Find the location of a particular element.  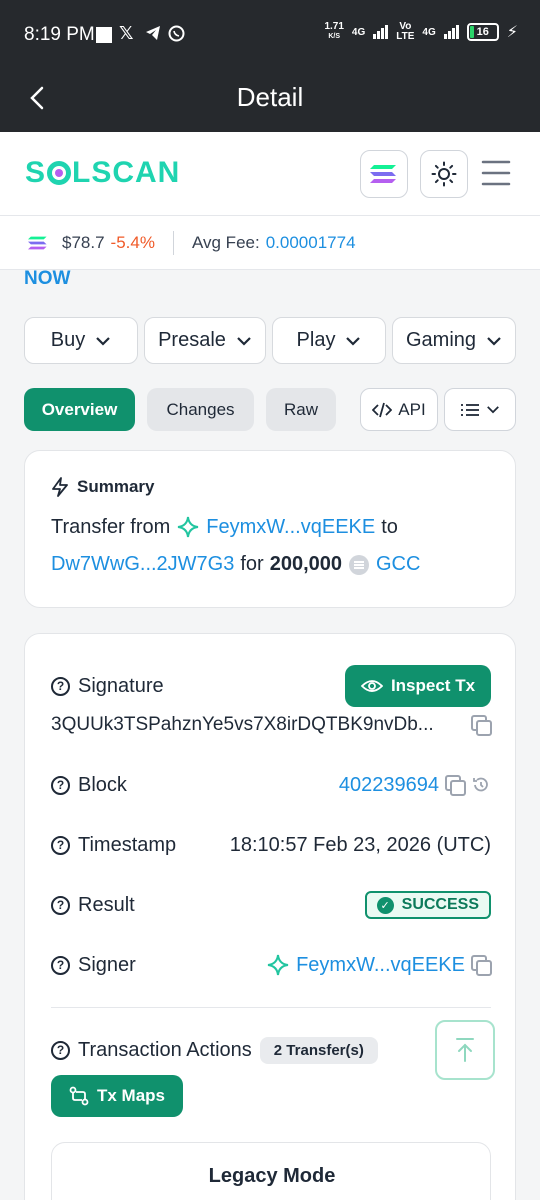

battery-level: 16 is located at coordinates (482, 32).